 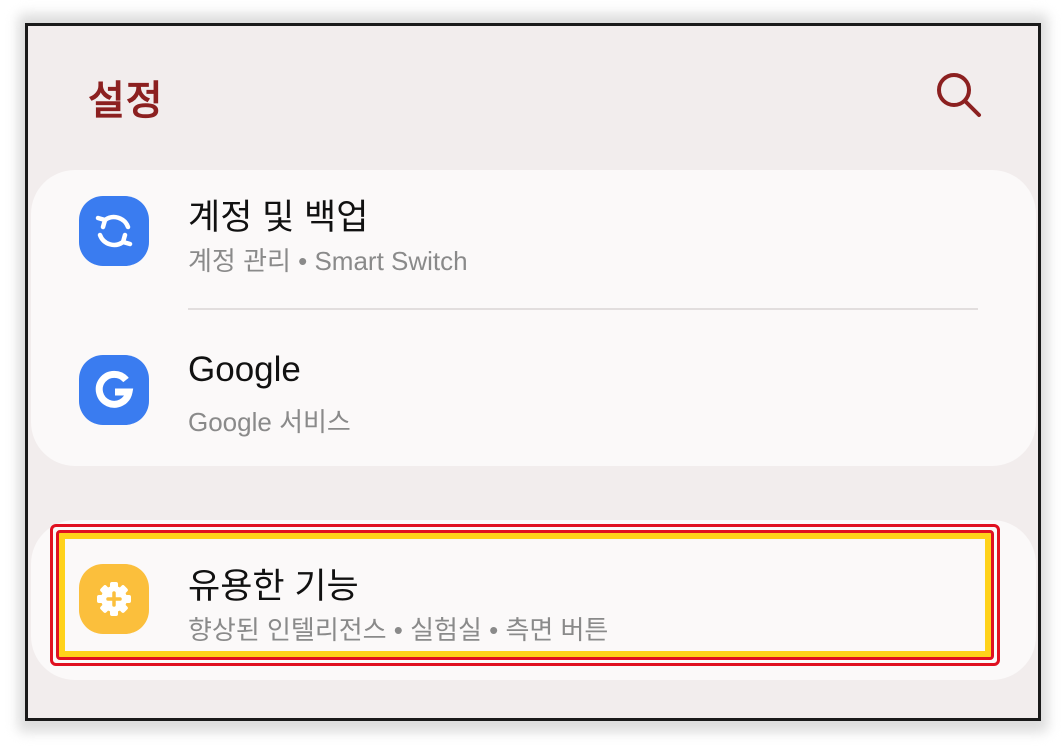 What do you see at coordinates (269, 422) in the screenshot?
I see `google-subtitle: Google 서비스` at bounding box center [269, 422].